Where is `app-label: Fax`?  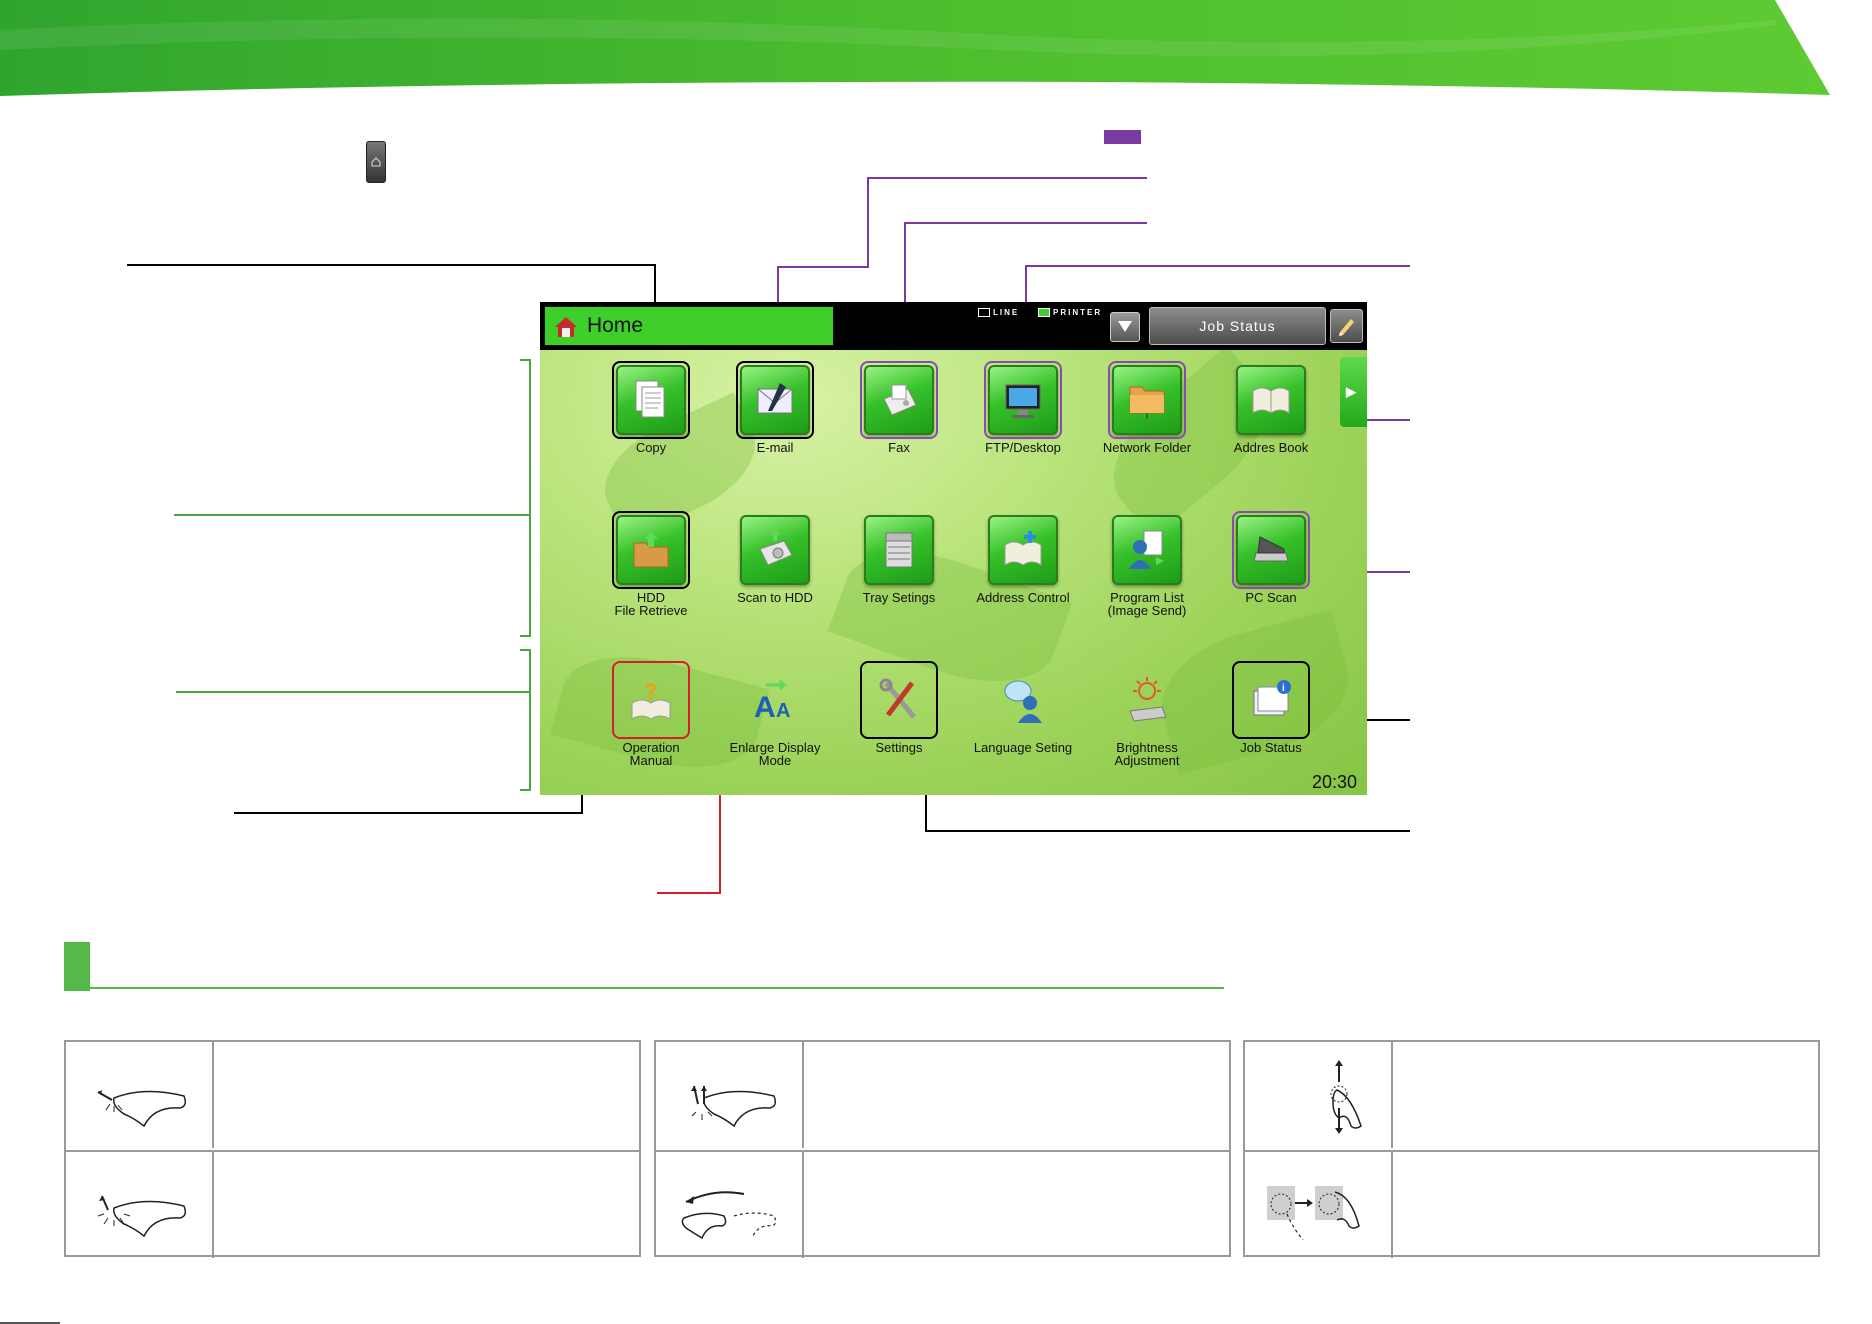 app-label: Fax is located at coordinates (899, 447).